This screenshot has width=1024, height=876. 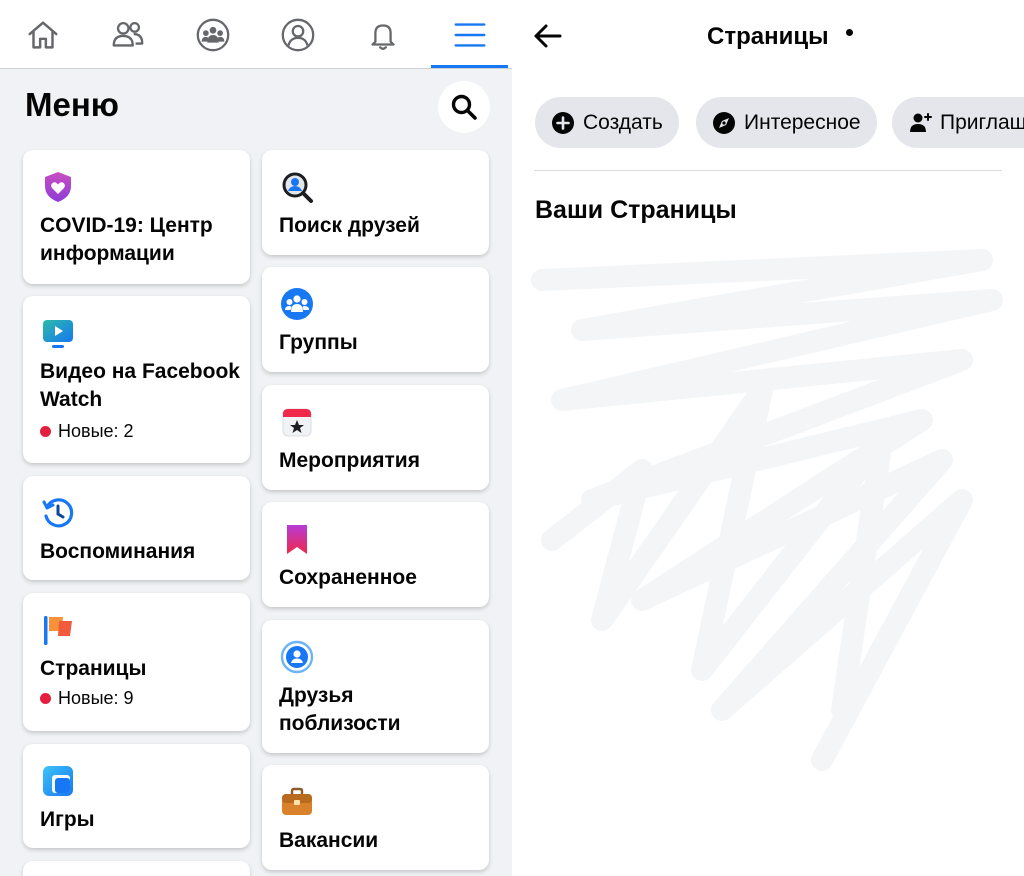 I want to click on menu-card-label: Воспоминания, so click(x=118, y=551).